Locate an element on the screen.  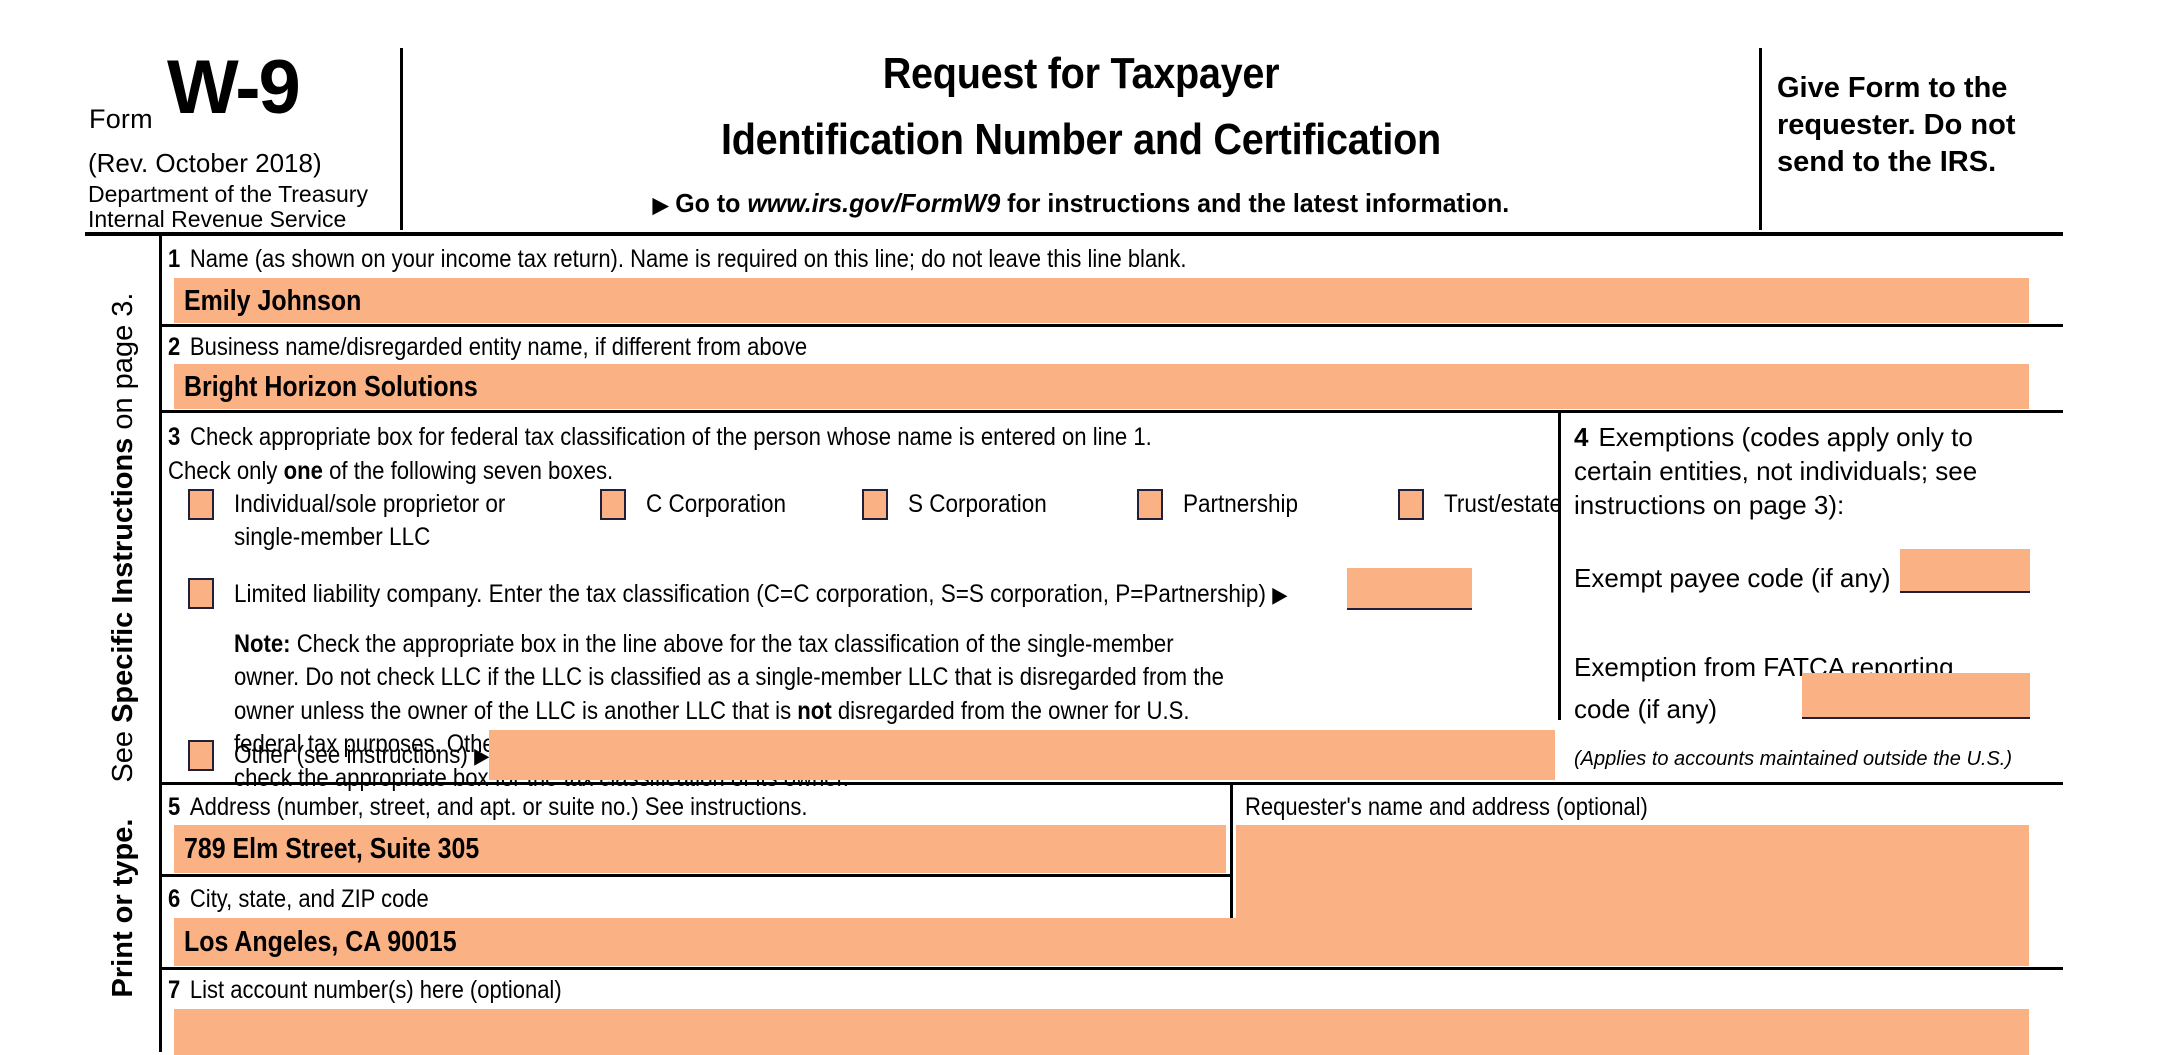
header-divider-right is located at coordinates (1760, 139).